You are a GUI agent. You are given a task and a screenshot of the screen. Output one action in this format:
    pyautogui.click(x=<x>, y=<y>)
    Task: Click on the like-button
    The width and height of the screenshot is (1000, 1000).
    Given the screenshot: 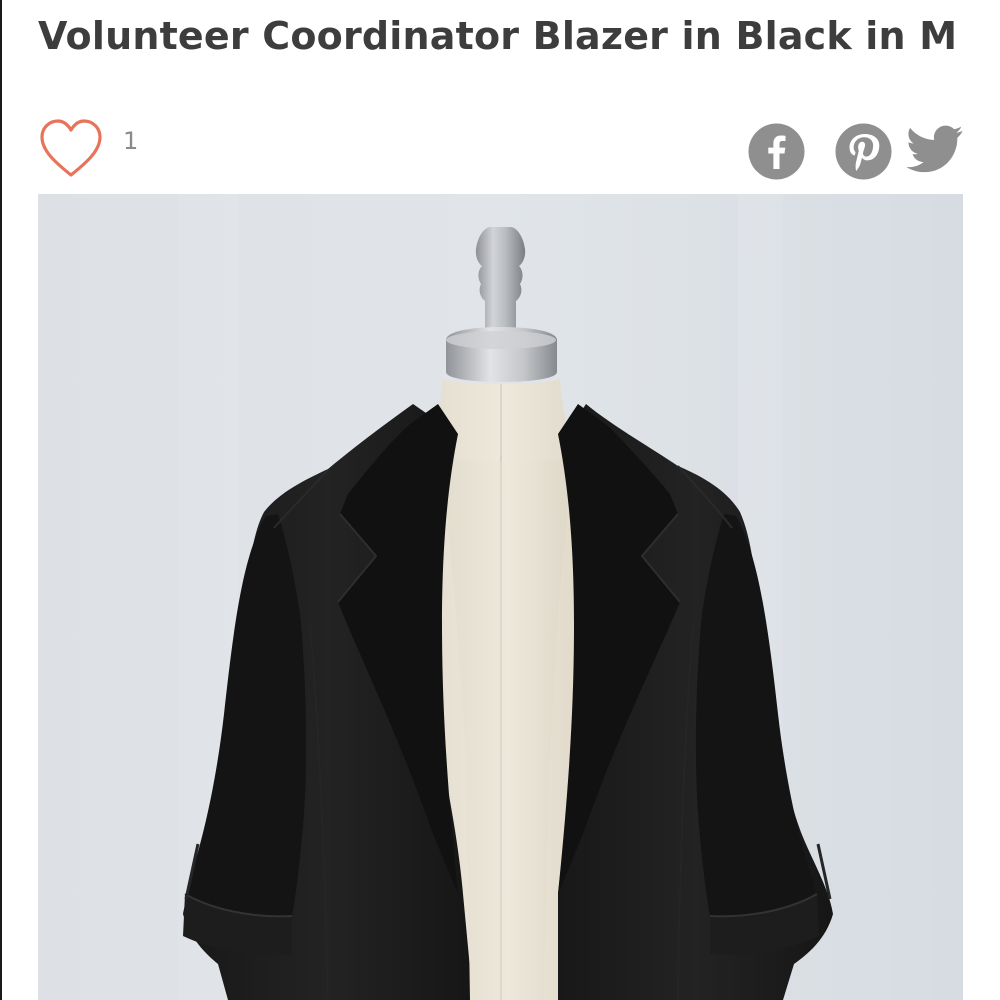 What is the action you would take?
    pyautogui.click(x=71, y=149)
    